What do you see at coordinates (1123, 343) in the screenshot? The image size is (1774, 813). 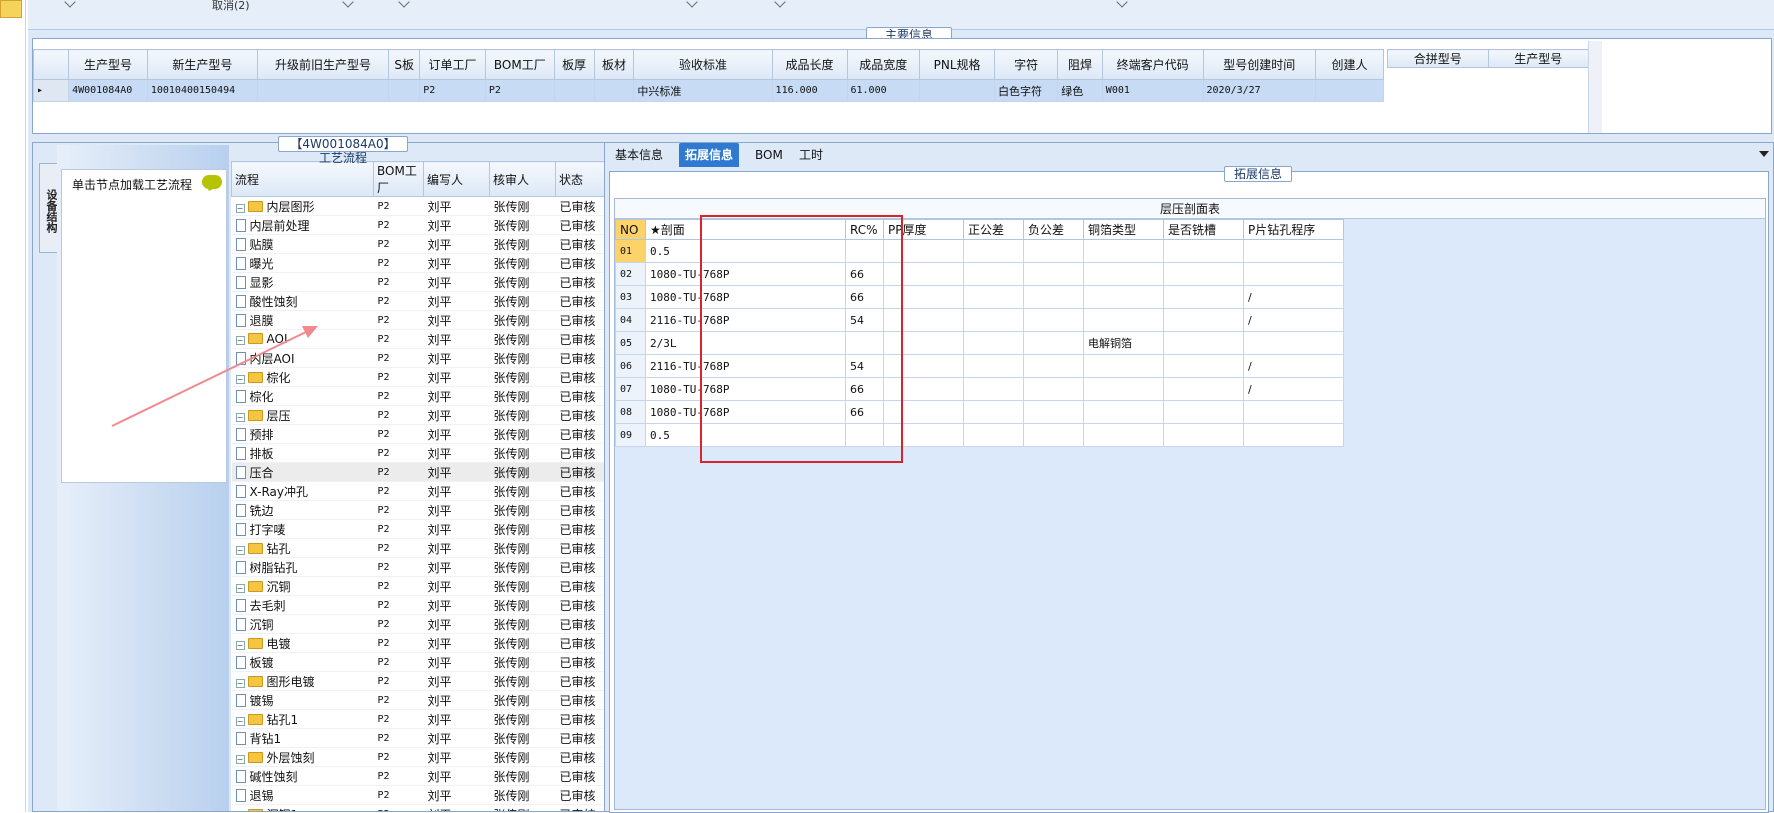 I see `lamination-cell: 电解铜箔` at bounding box center [1123, 343].